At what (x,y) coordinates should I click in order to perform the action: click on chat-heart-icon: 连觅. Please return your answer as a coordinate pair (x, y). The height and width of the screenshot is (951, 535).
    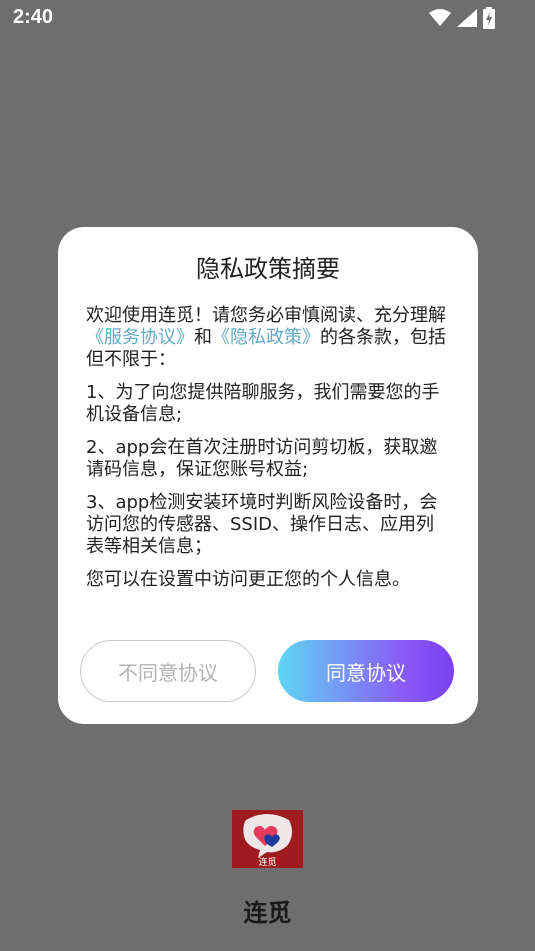
    Looking at the image, I should click on (268, 841).